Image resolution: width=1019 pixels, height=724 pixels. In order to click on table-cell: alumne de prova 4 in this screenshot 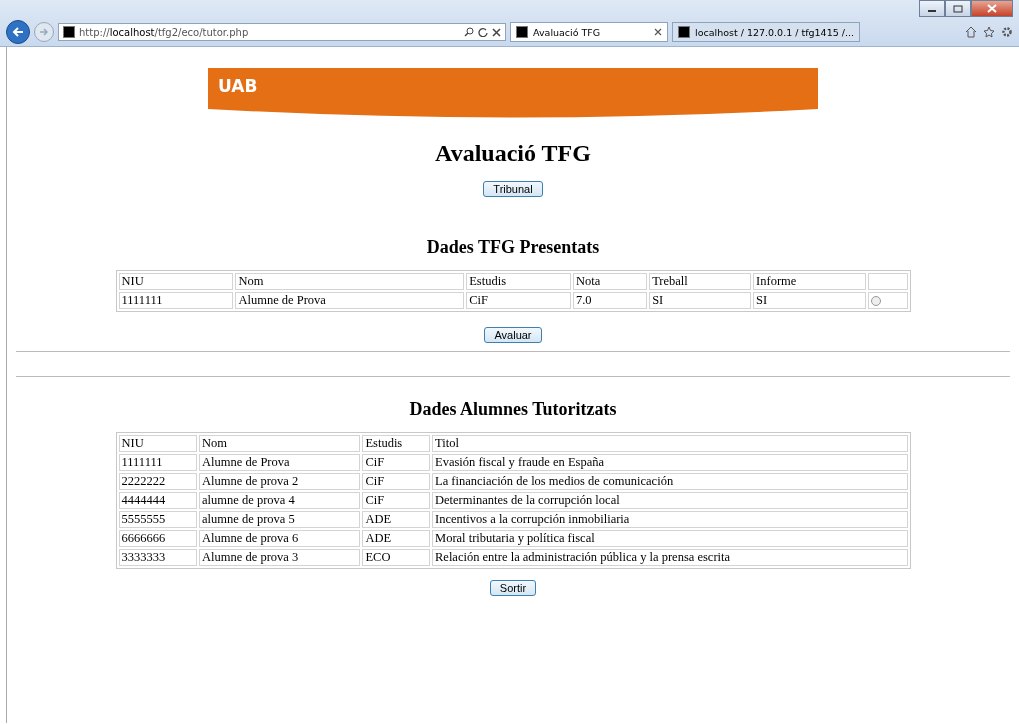, I will do `click(280, 500)`.